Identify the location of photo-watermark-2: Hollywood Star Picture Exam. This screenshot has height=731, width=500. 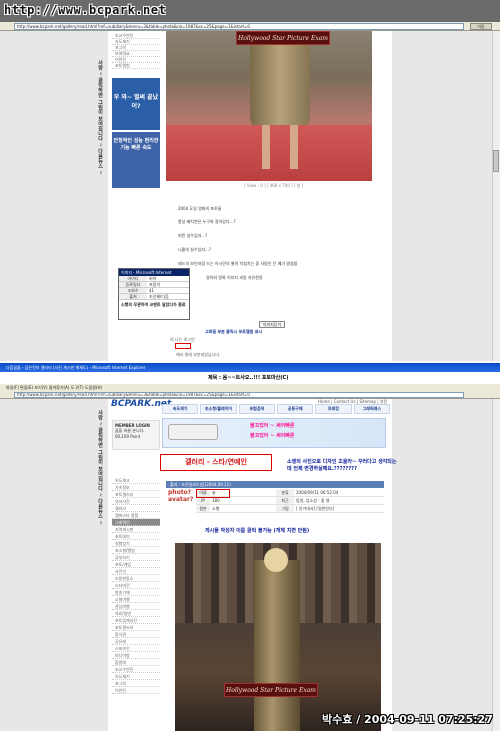
(271, 690).